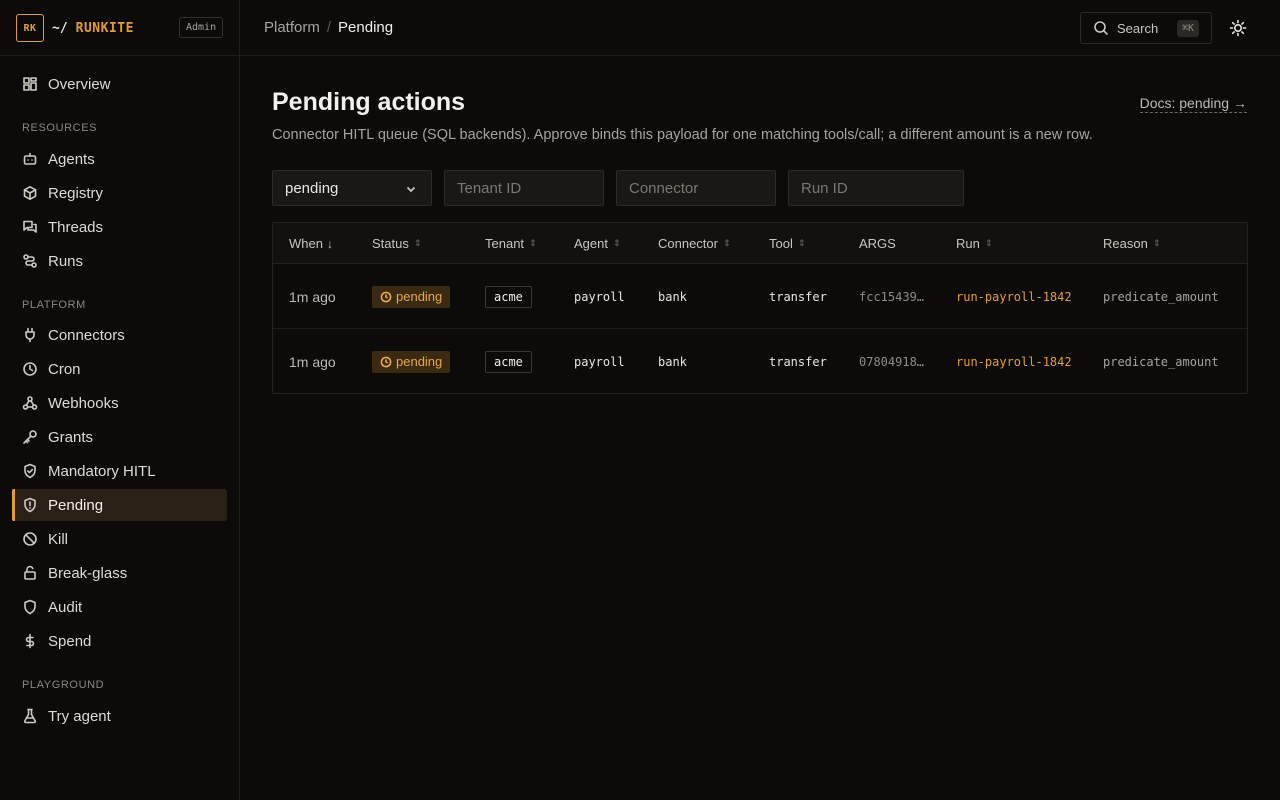 The width and height of the screenshot is (1280, 800). What do you see at coordinates (71, 159) in the screenshot?
I see `sidebar-item-label: Agents` at bounding box center [71, 159].